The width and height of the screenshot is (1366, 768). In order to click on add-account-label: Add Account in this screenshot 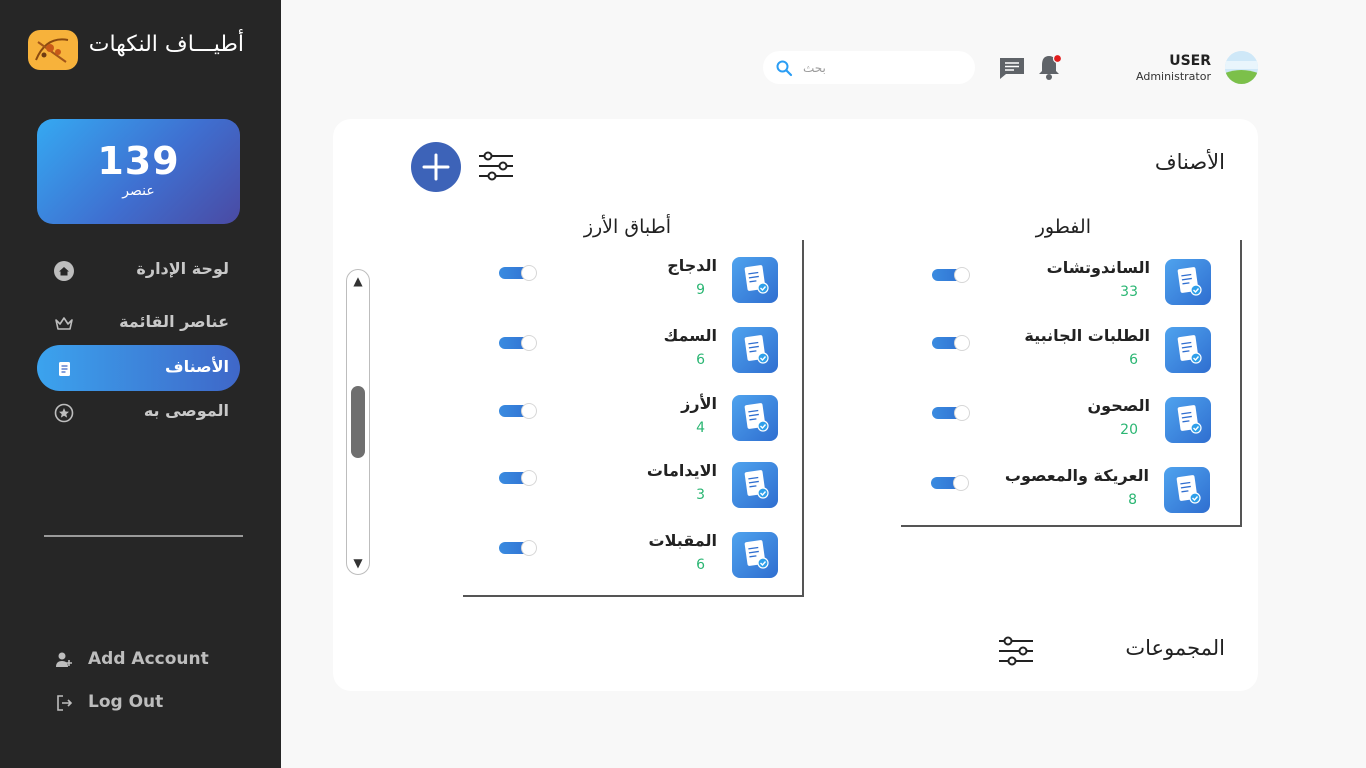, I will do `click(148, 659)`.